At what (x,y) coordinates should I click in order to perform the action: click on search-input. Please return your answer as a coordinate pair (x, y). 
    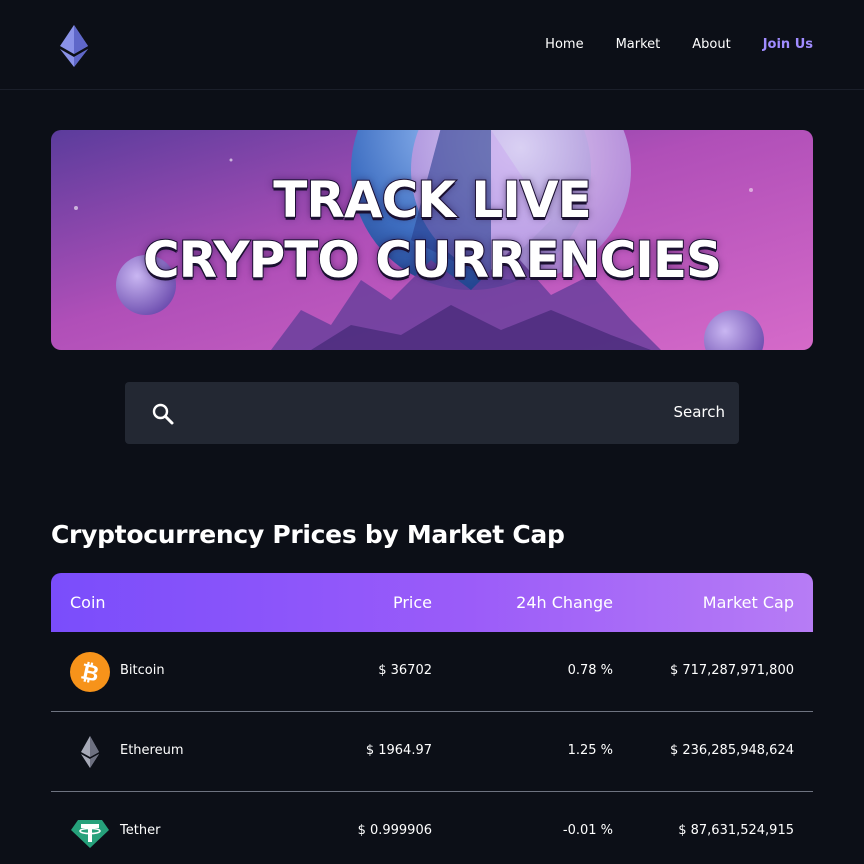
    Looking at the image, I should click on (419, 413).